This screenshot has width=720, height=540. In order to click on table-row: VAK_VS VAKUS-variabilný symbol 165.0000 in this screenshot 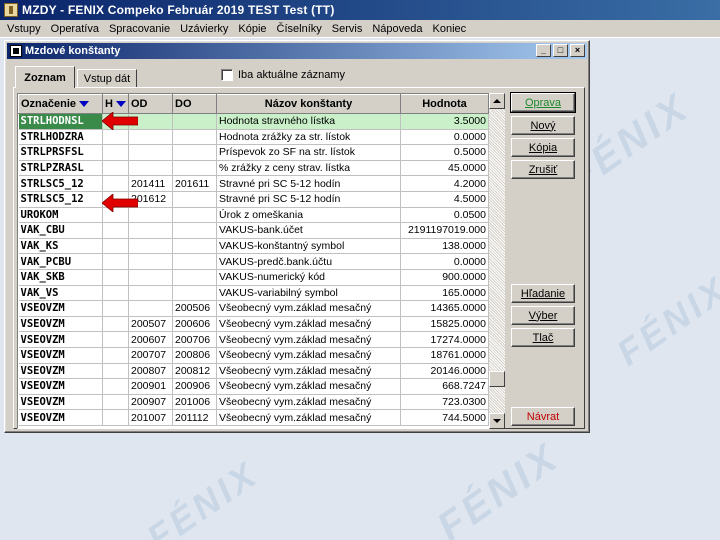, I will do `click(253, 293)`.